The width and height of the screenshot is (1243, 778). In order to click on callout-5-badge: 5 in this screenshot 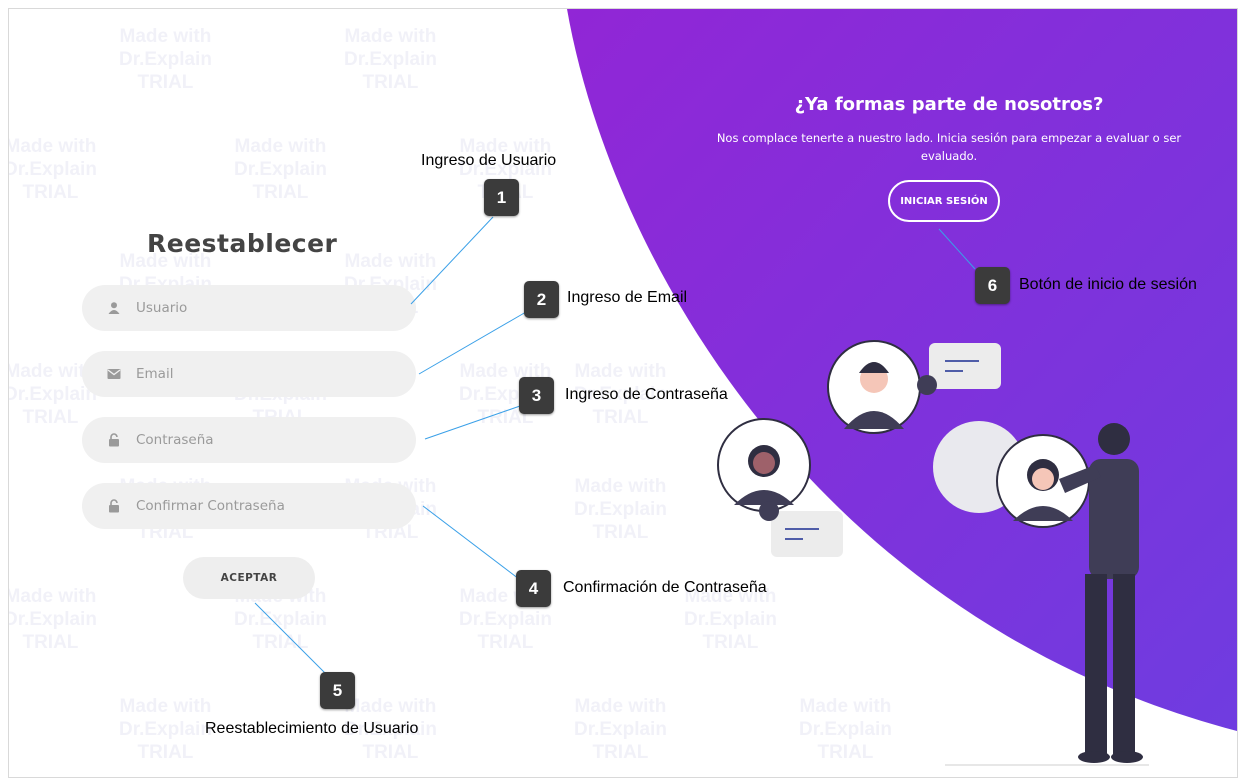, I will do `click(337, 690)`.